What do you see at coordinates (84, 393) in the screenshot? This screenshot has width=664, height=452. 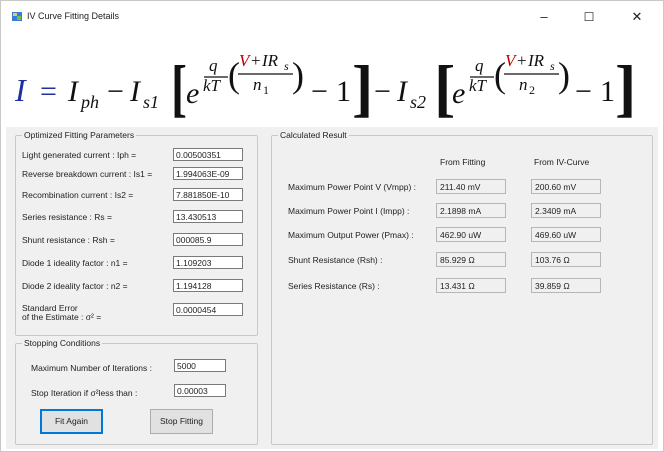 I see `stop-threshold-label: Stop Iteration if σ²less than :` at bounding box center [84, 393].